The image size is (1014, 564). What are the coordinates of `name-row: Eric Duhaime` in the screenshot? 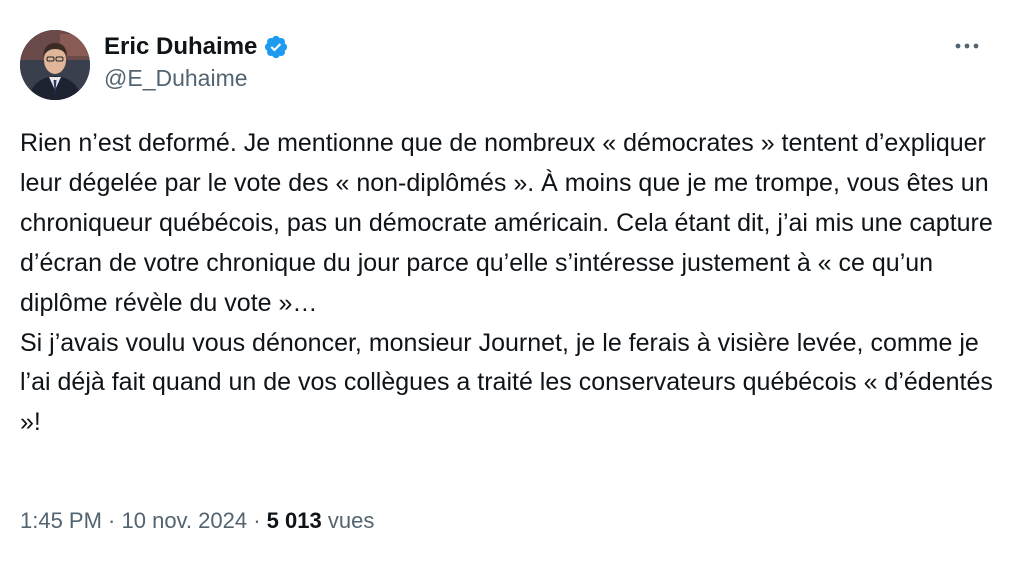 It's located at (196, 47).